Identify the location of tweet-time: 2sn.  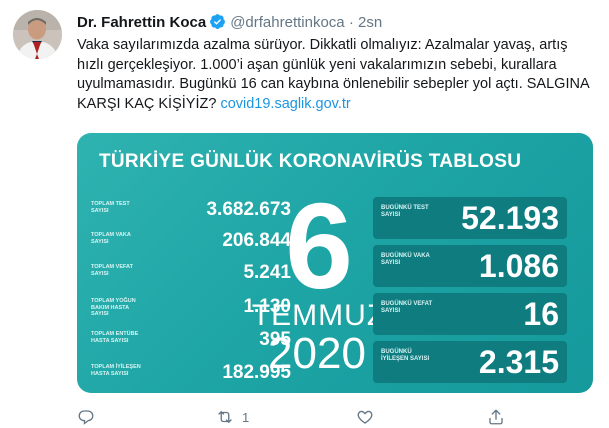
(370, 22).